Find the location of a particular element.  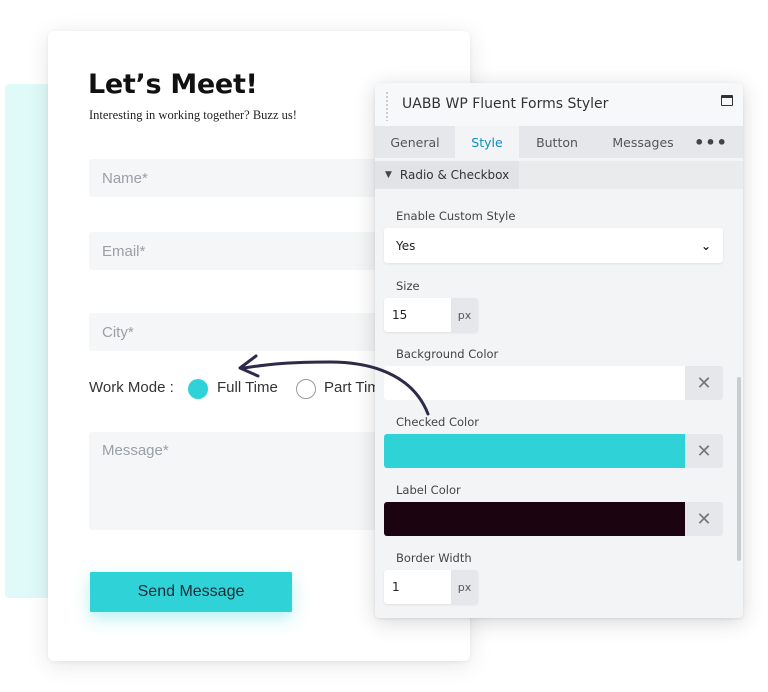

tab-general: General is located at coordinates (415, 142).